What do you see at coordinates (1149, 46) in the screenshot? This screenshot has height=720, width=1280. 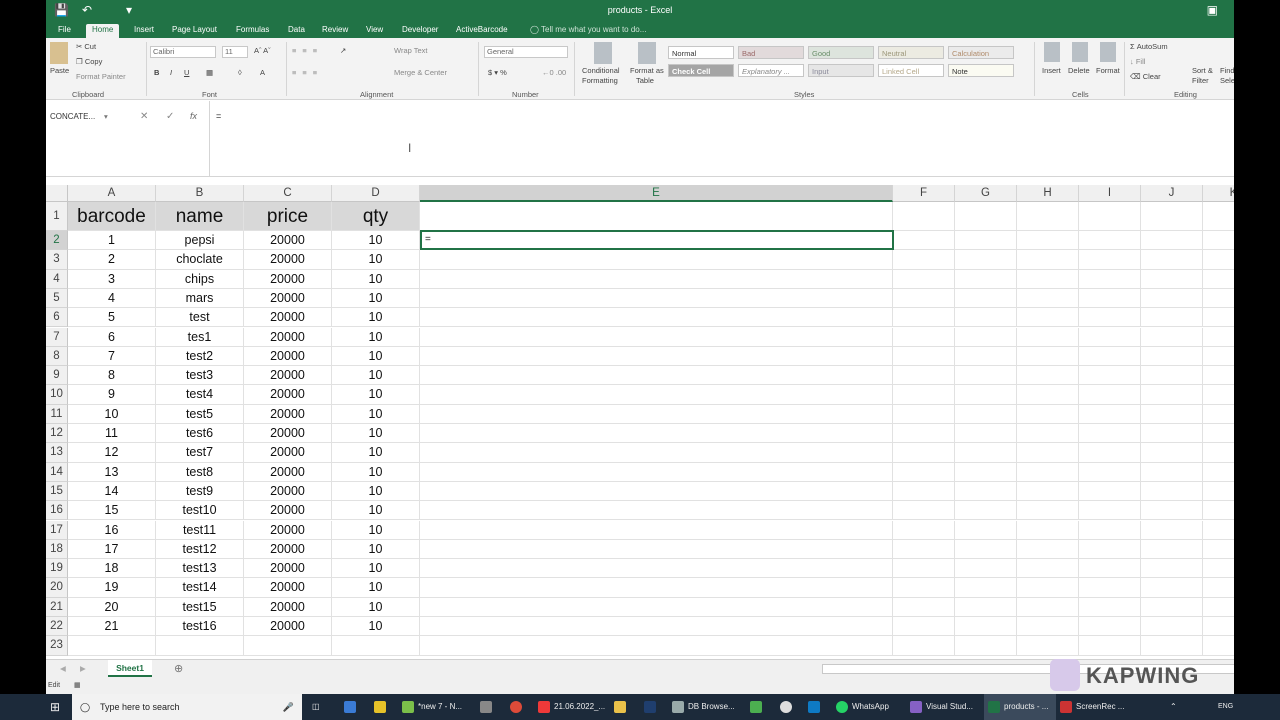 I see `autosum-button: Σ AutoSum` at bounding box center [1149, 46].